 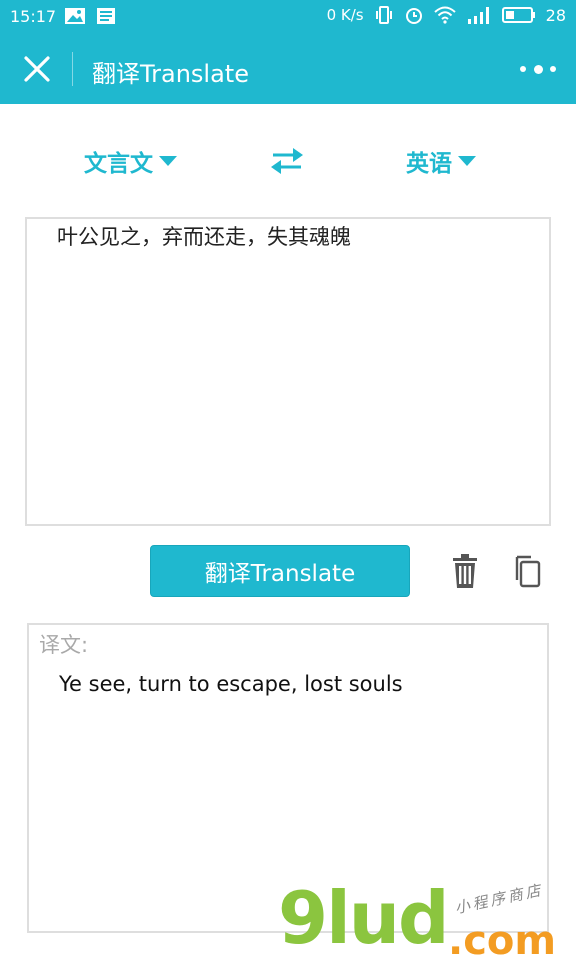 I want to click on close-icon, so click(x=37, y=69).